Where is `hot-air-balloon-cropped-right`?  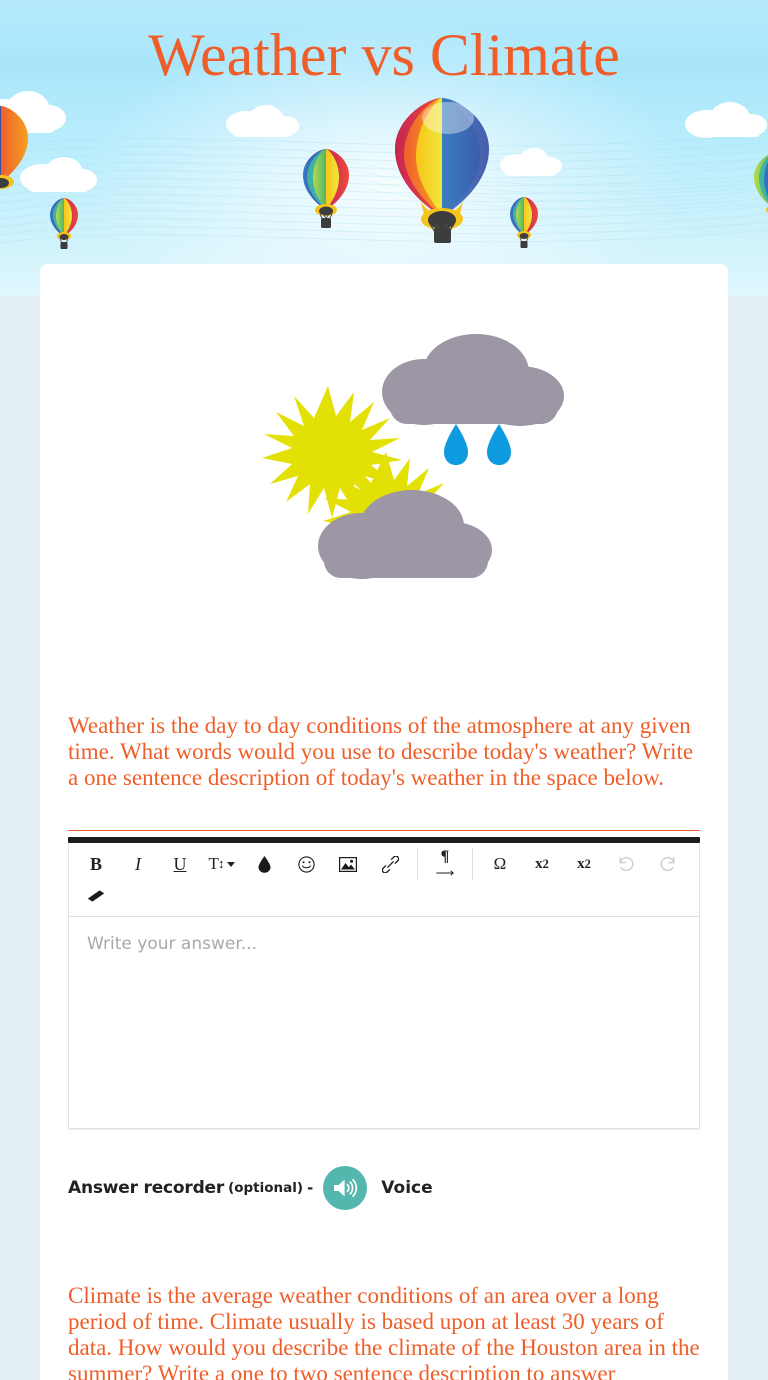
hot-air-balloon-cropped-right is located at coordinates (760, 191).